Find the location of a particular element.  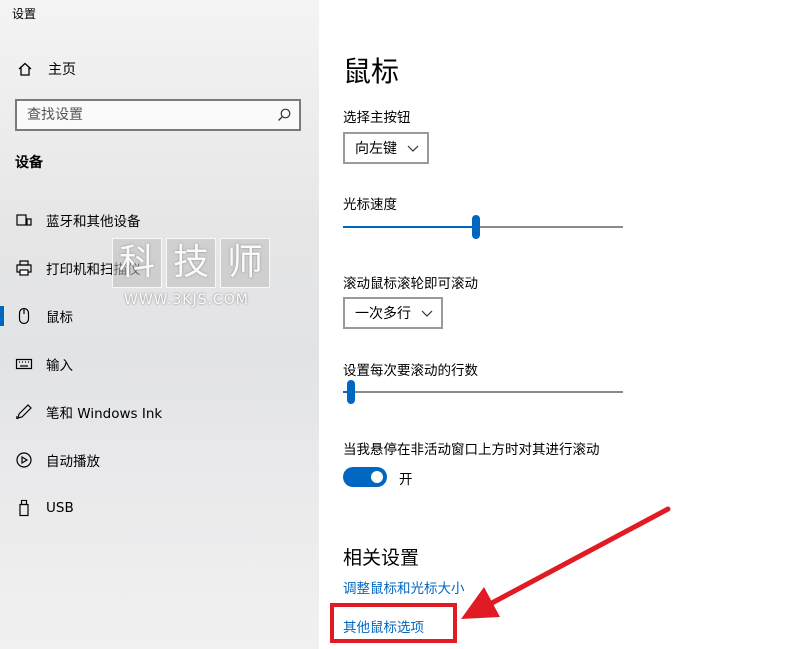

sidebar-item-autoplay: 自动播放 is located at coordinates (159, 460).